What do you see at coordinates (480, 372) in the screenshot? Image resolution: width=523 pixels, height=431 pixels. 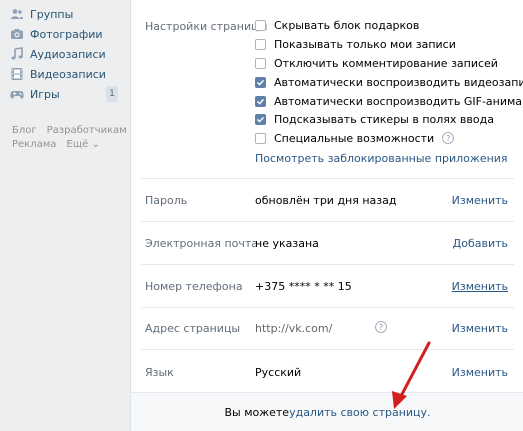 I see `language-change-link: Изменить` at bounding box center [480, 372].